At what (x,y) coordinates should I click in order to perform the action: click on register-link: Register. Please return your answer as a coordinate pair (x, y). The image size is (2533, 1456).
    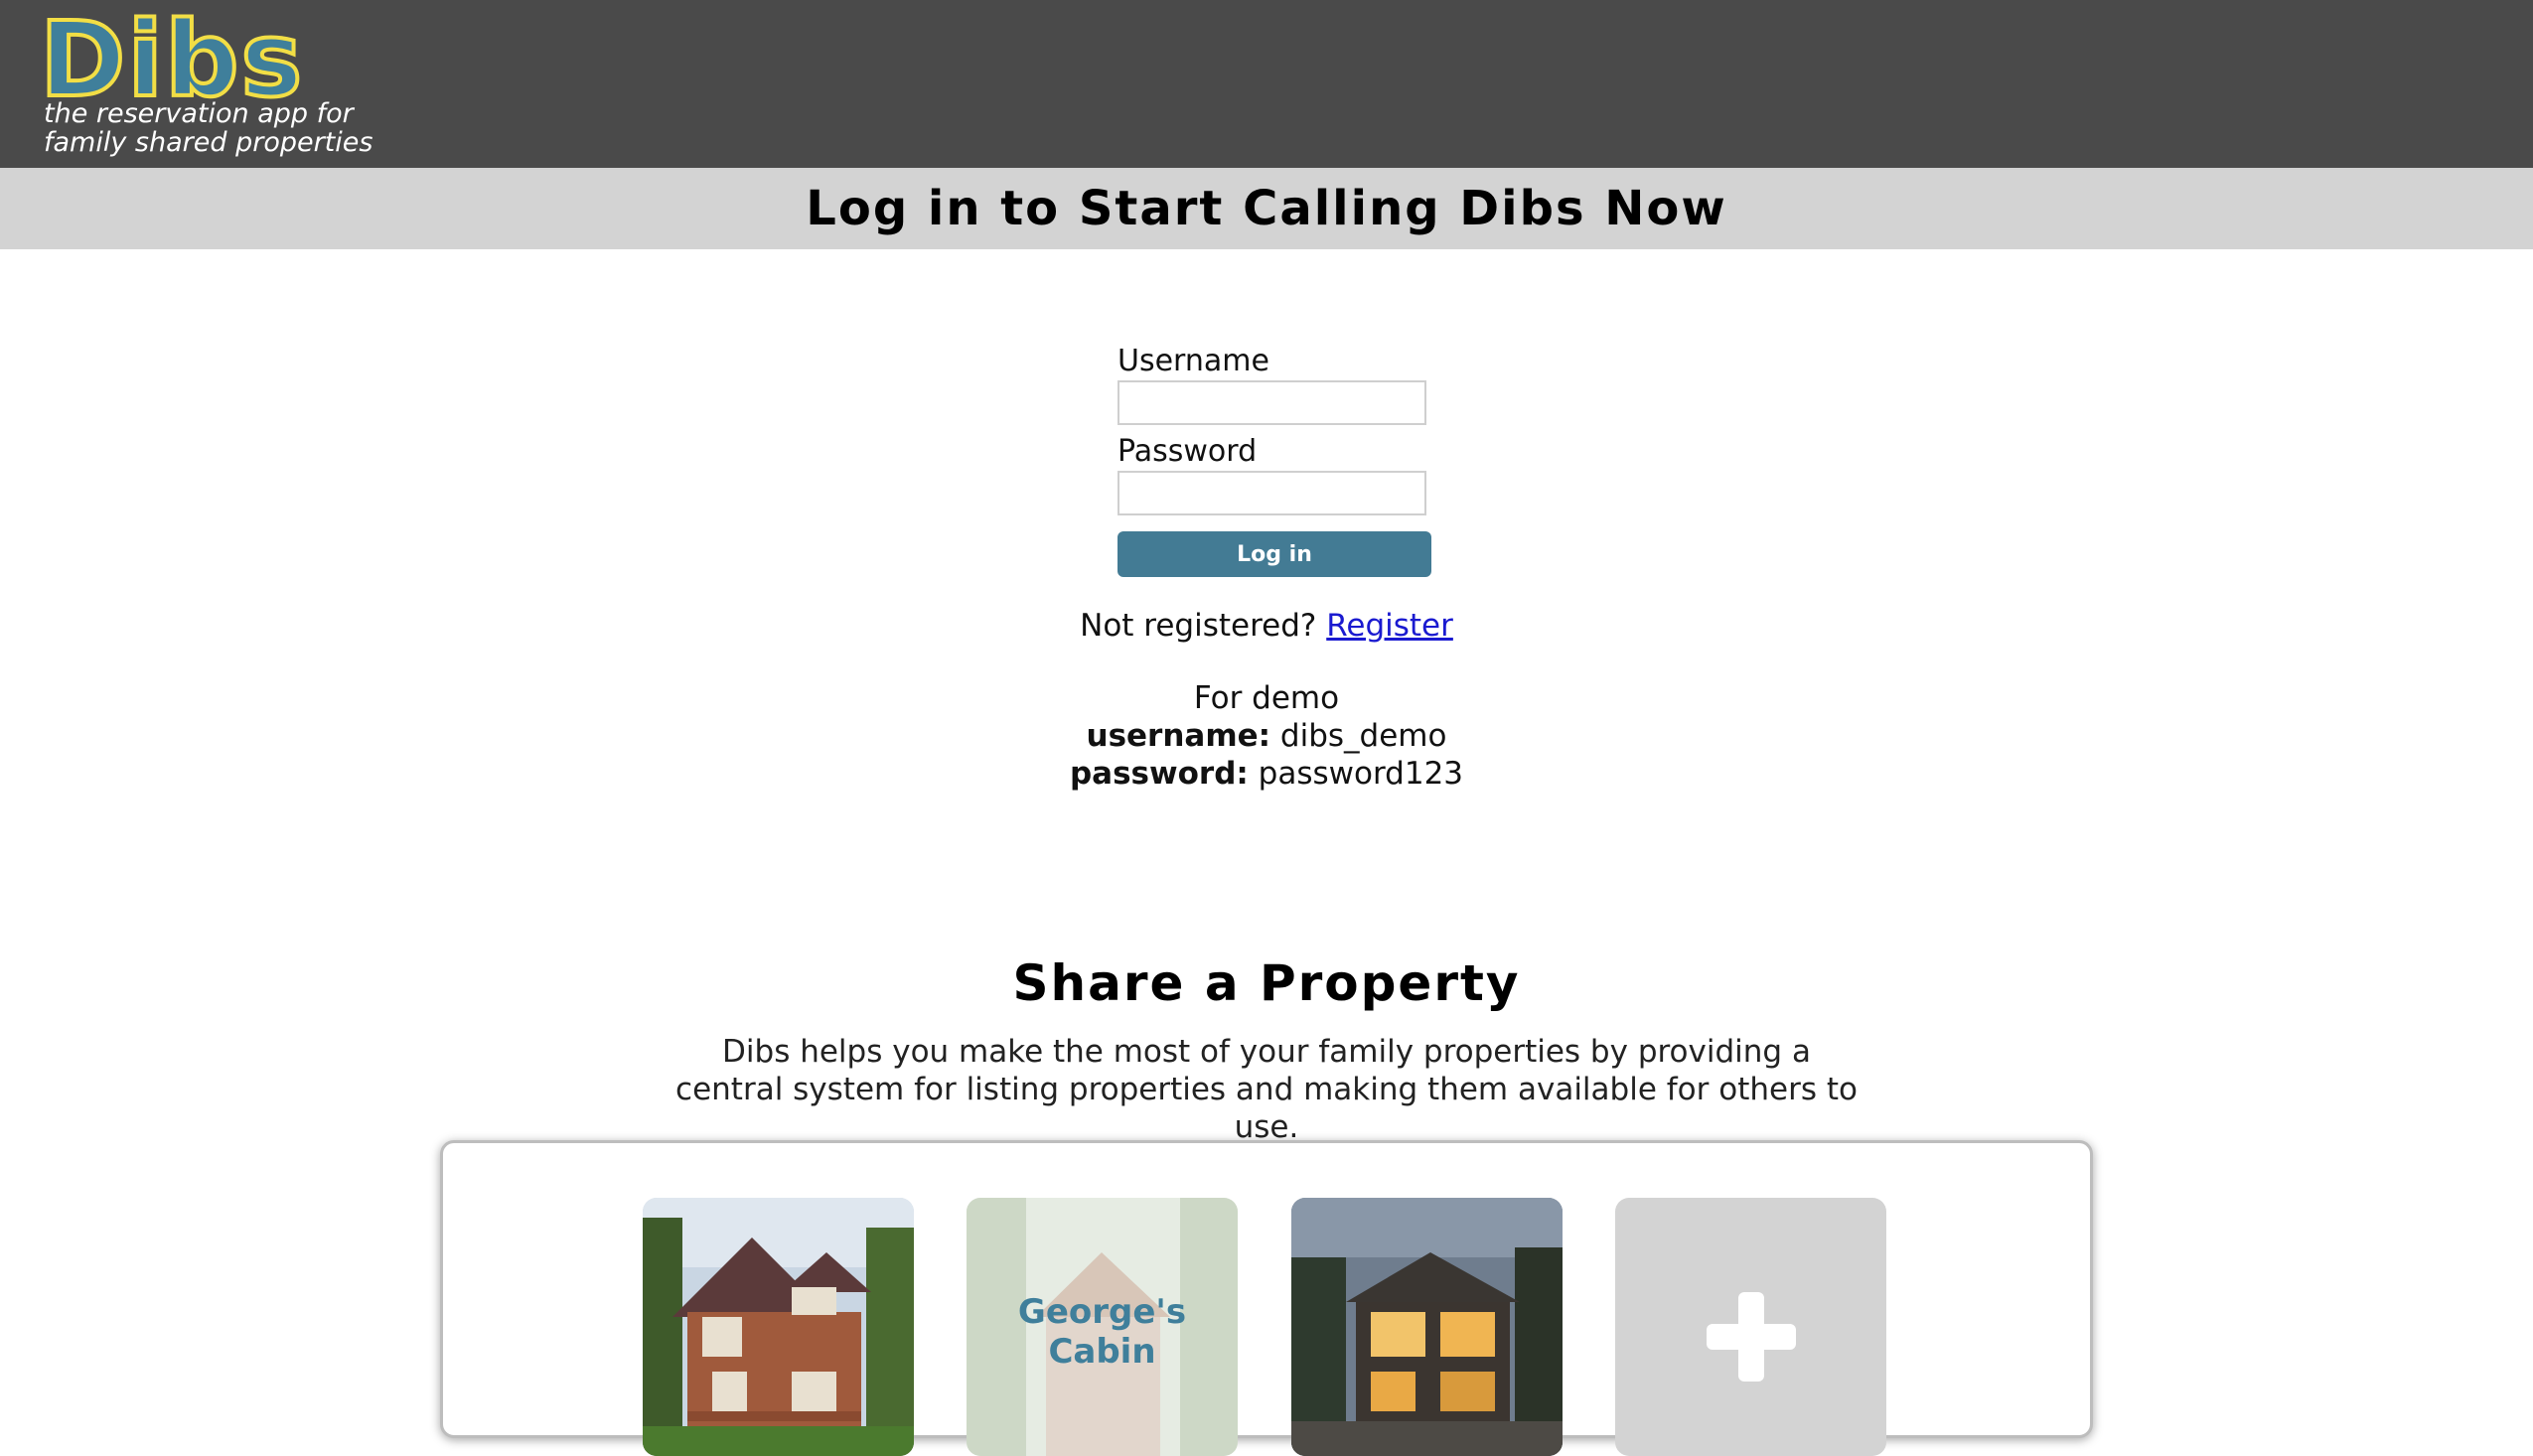
    Looking at the image, I should click on (1389, 626).